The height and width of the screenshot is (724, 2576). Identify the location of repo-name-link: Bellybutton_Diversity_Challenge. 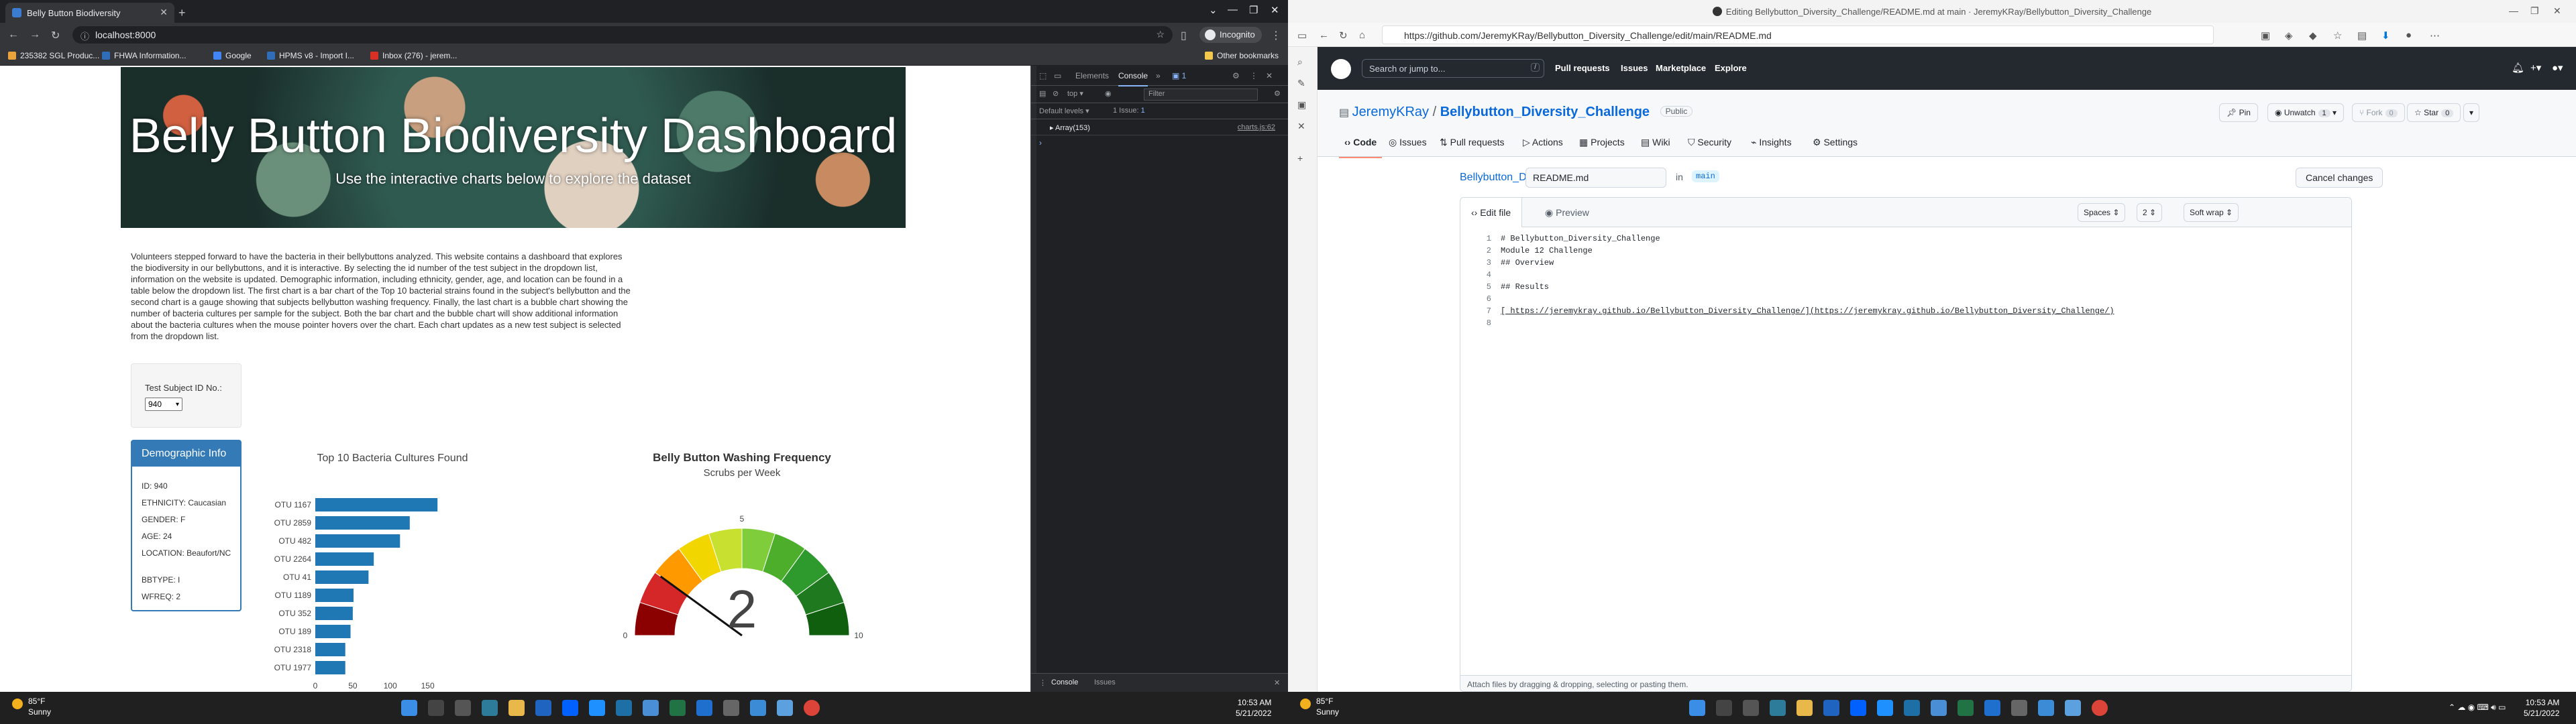
(1545, 112).